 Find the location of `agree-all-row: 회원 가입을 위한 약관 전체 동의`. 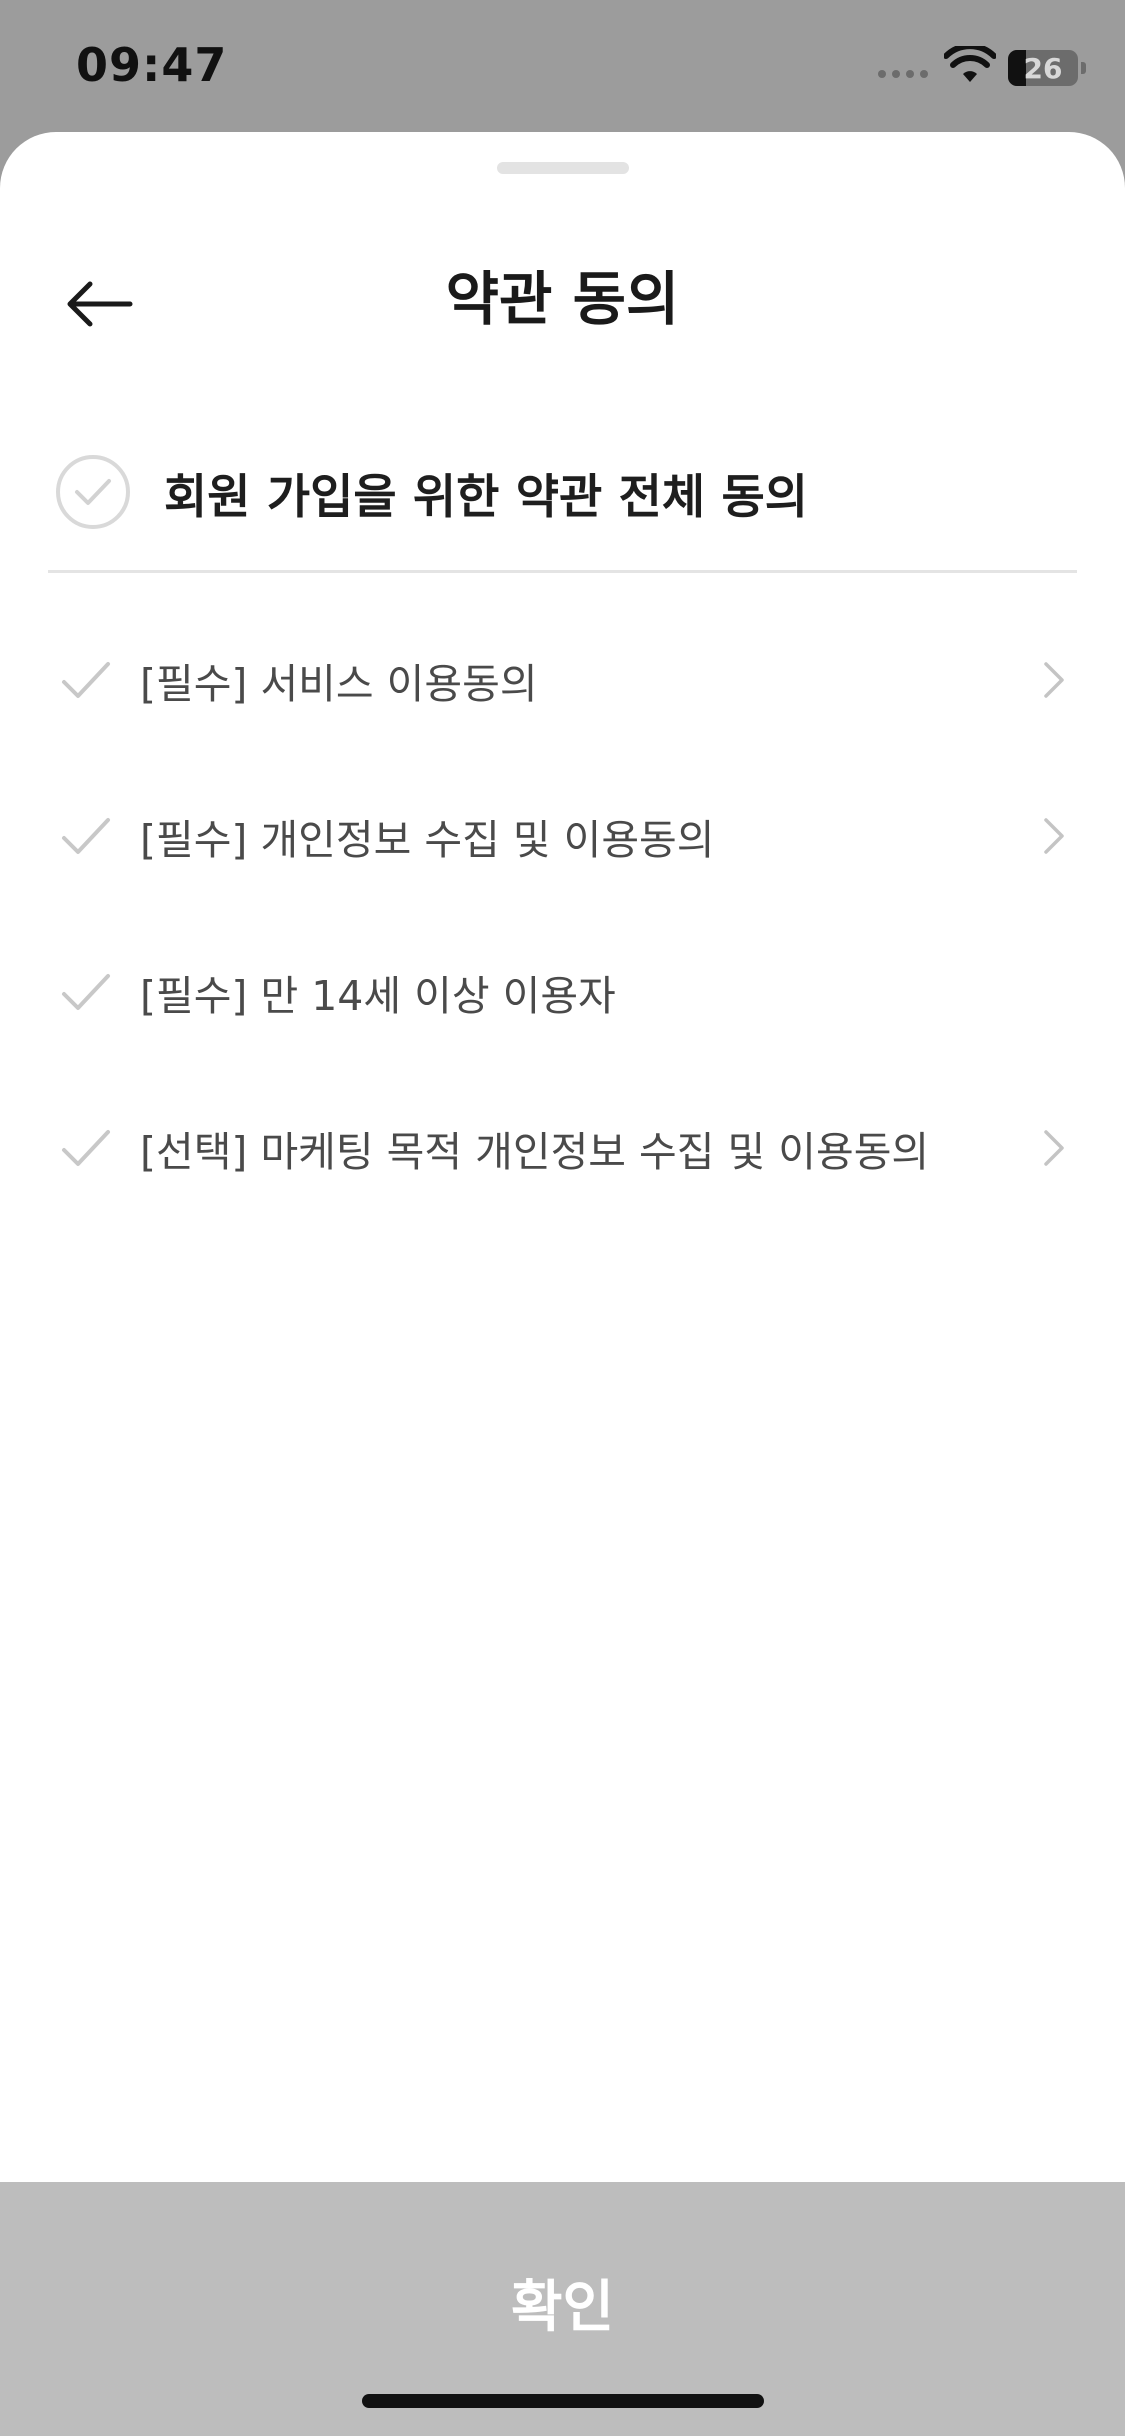

agree-all-row: 회원 가입을 위한 약관 전체 동의 is located at coordinates (566, 492).